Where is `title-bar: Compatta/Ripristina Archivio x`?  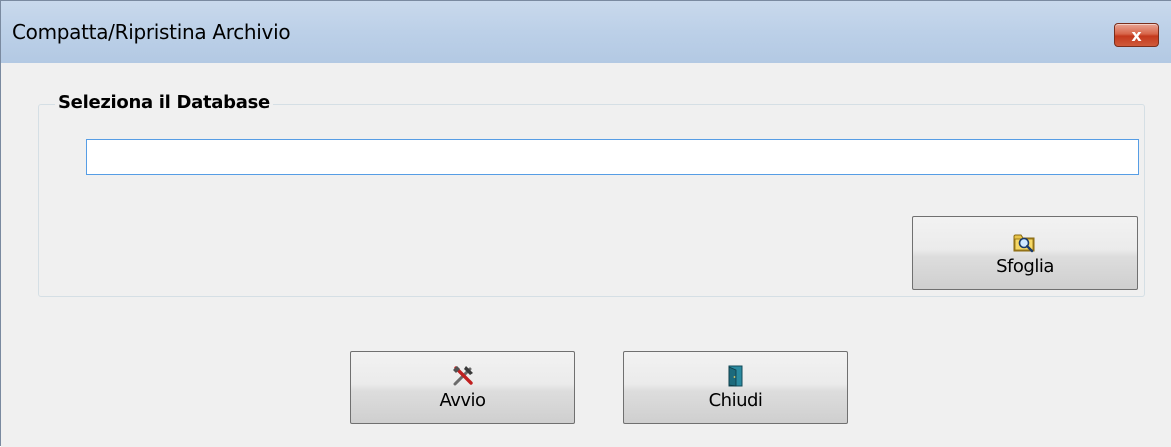
title-bar: Compatta/Ripristina Archivio x is located at coordinates (586, 32).